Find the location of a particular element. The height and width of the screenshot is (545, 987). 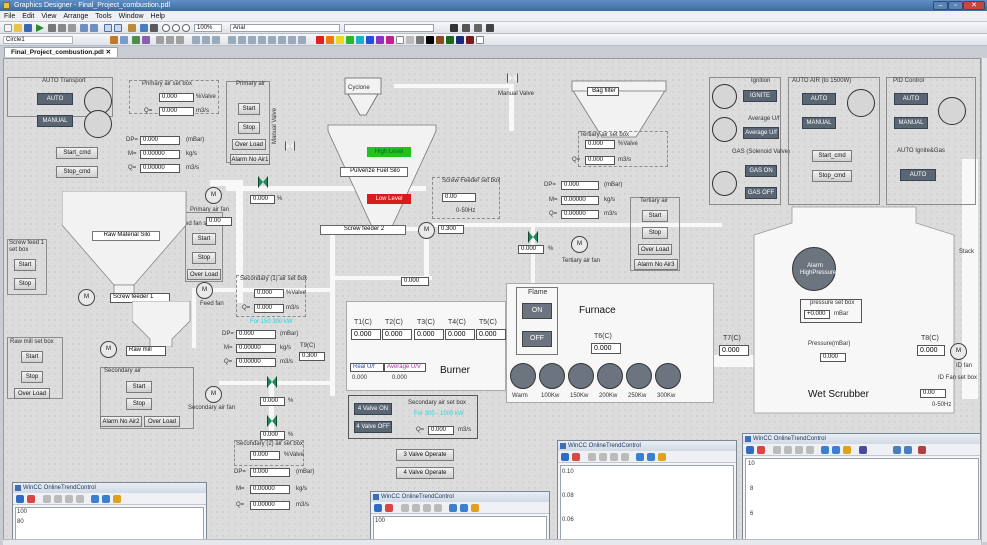

minimize-button: – is located at coordinates (940, 5).